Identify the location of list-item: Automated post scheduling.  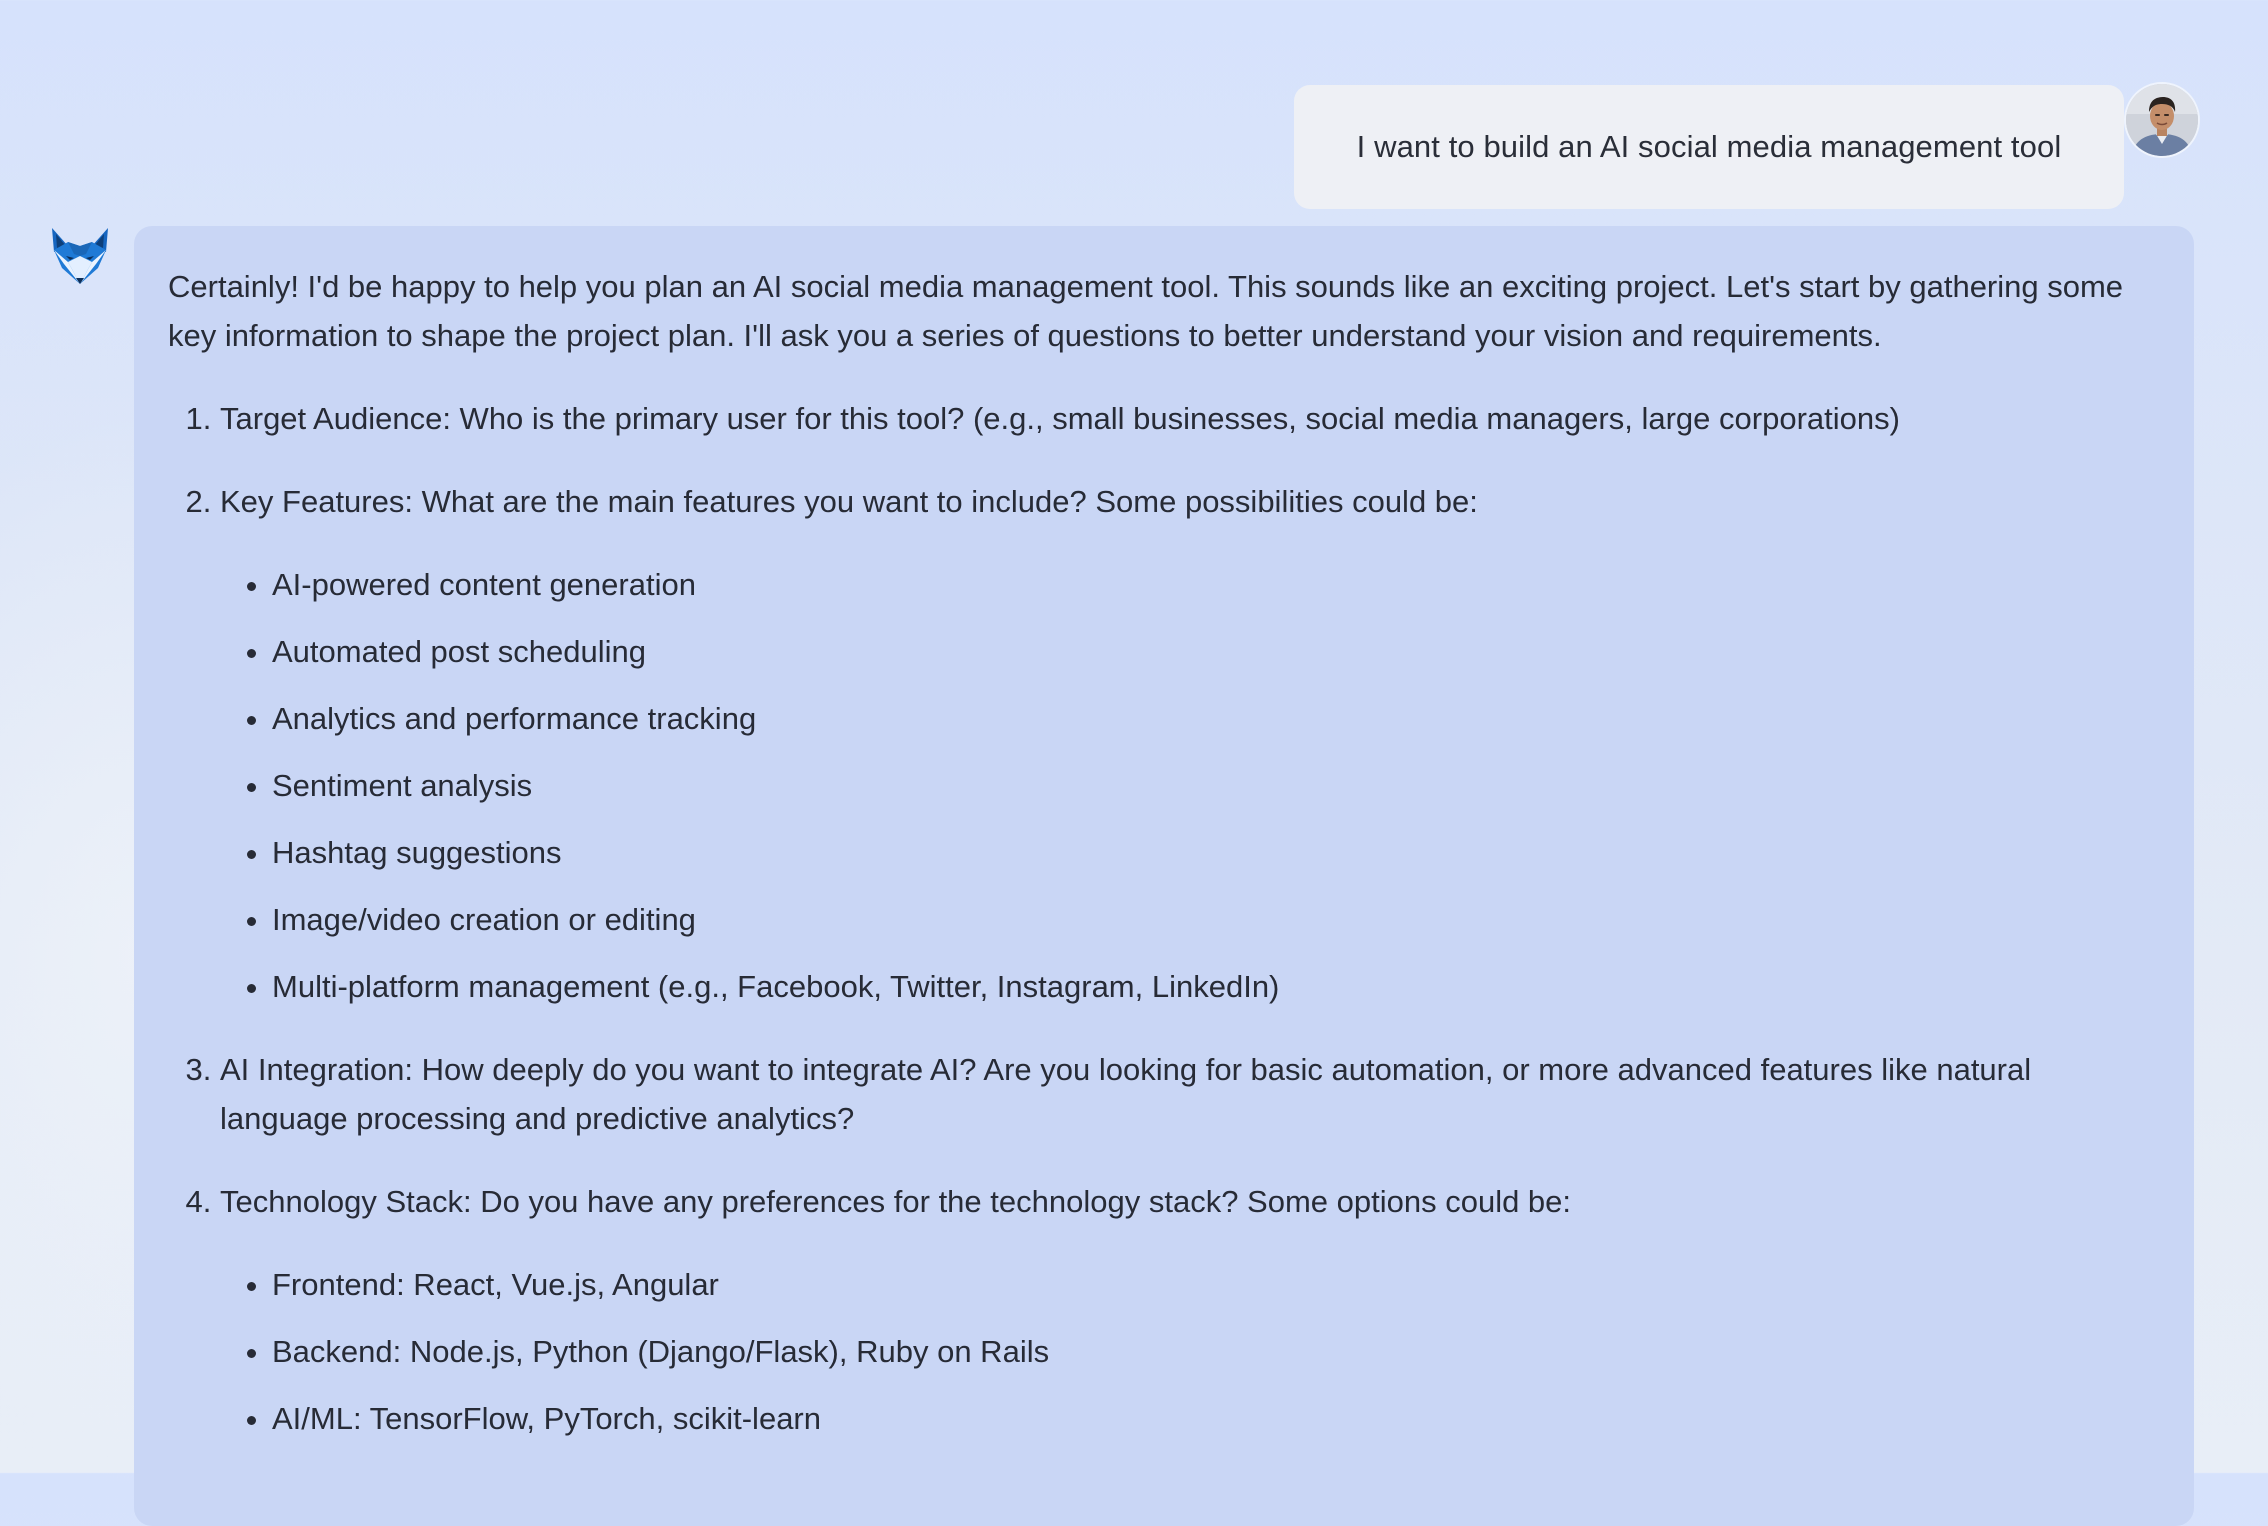
(1216, 651).